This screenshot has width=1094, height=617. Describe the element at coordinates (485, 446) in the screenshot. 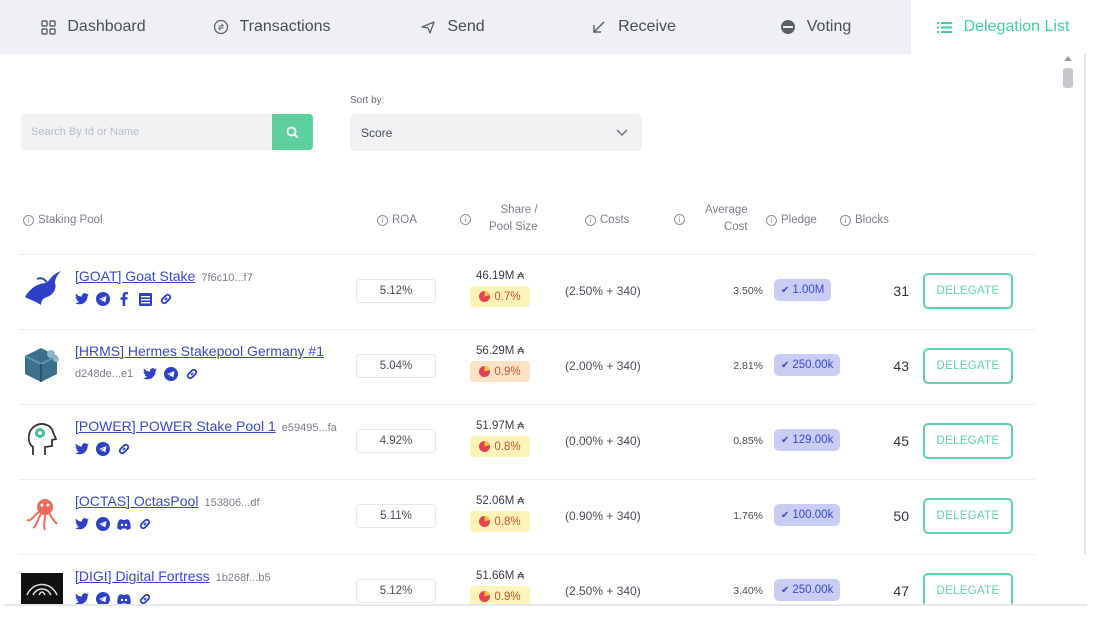

I see `pie-icon` at that location.